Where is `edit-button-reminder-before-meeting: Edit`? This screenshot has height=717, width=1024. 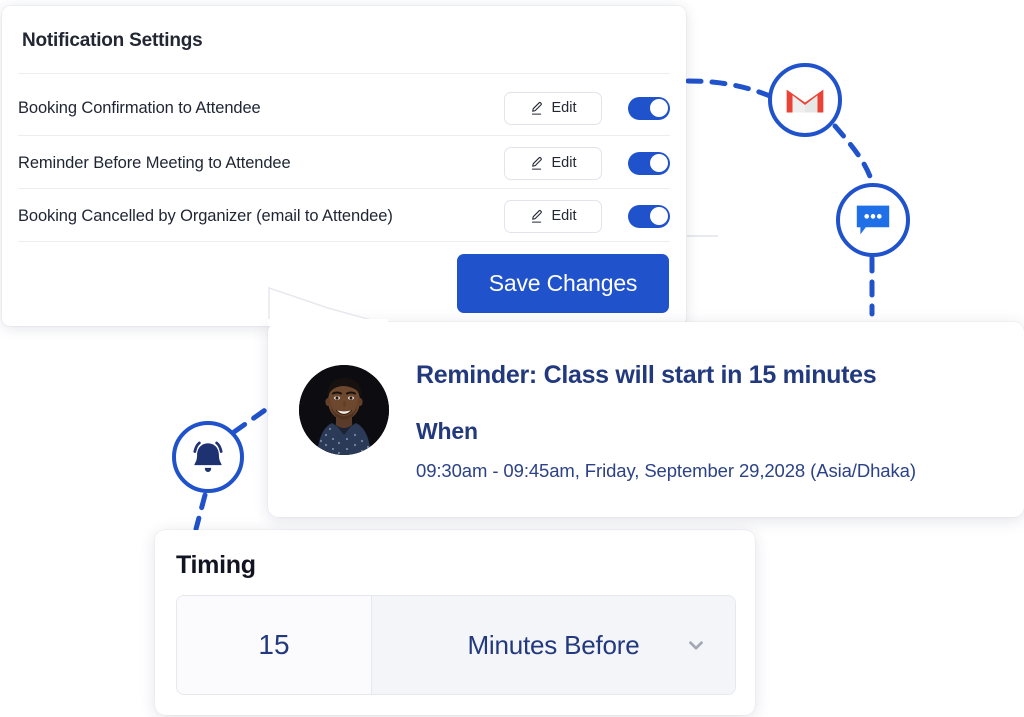
edit-button-reminder-before-meeting: Edit is located at coordinates (553, 163).